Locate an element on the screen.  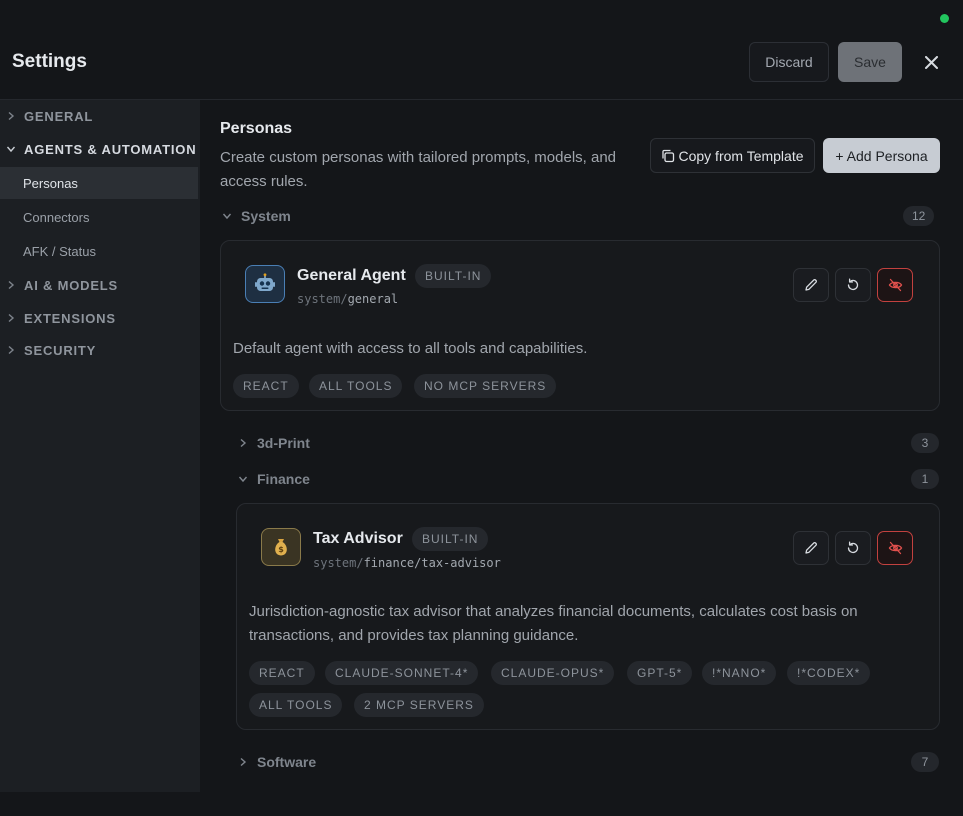
page-title: Settings is located at coordinates (49, 61).